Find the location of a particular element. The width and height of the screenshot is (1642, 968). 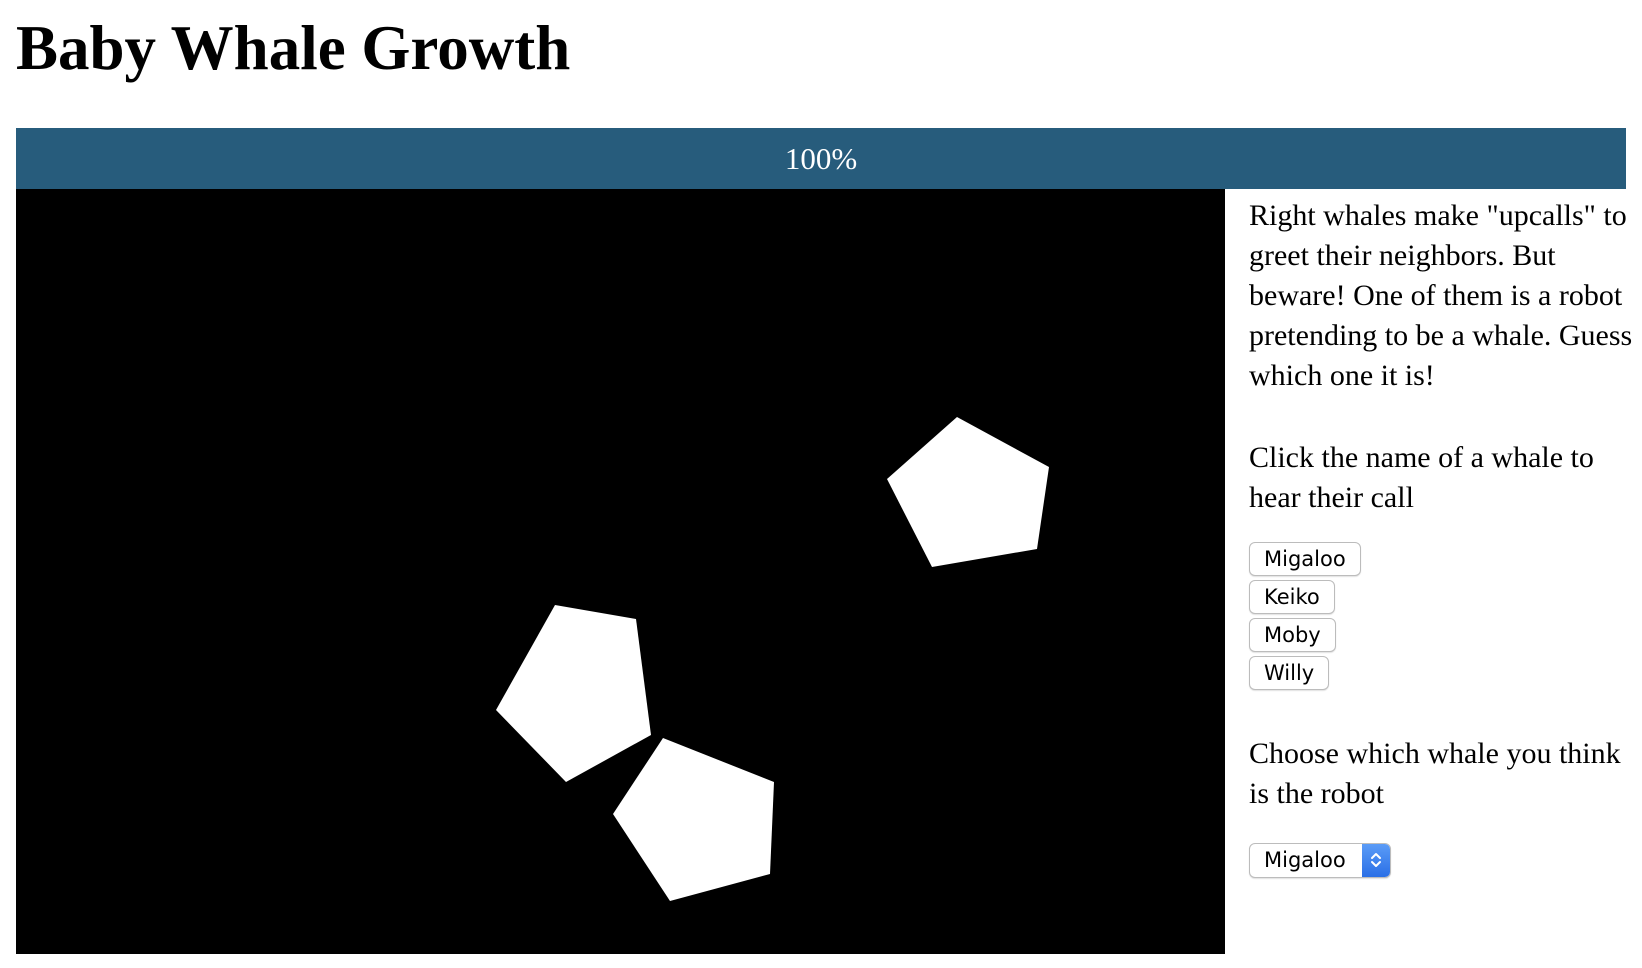

whale-button-keiko: Keiko is located at coordinates (1292, 597).